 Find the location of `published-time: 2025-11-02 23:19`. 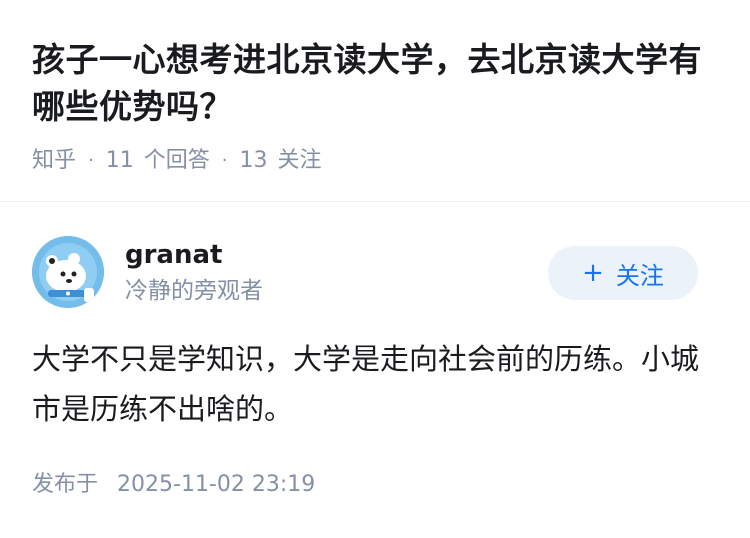

published-time: 2025-11-02 23:19 is located at coordinates (216, 484).